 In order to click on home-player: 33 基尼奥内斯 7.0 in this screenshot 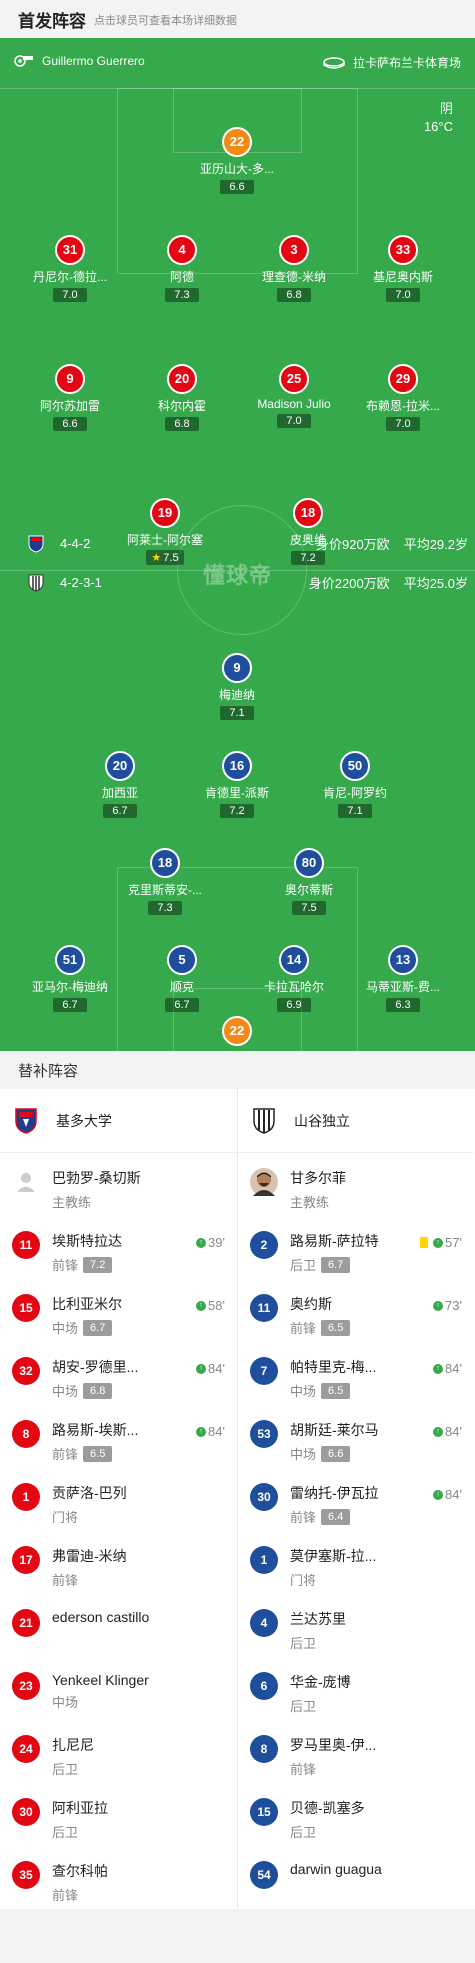, I will do `click(403, 269)`.